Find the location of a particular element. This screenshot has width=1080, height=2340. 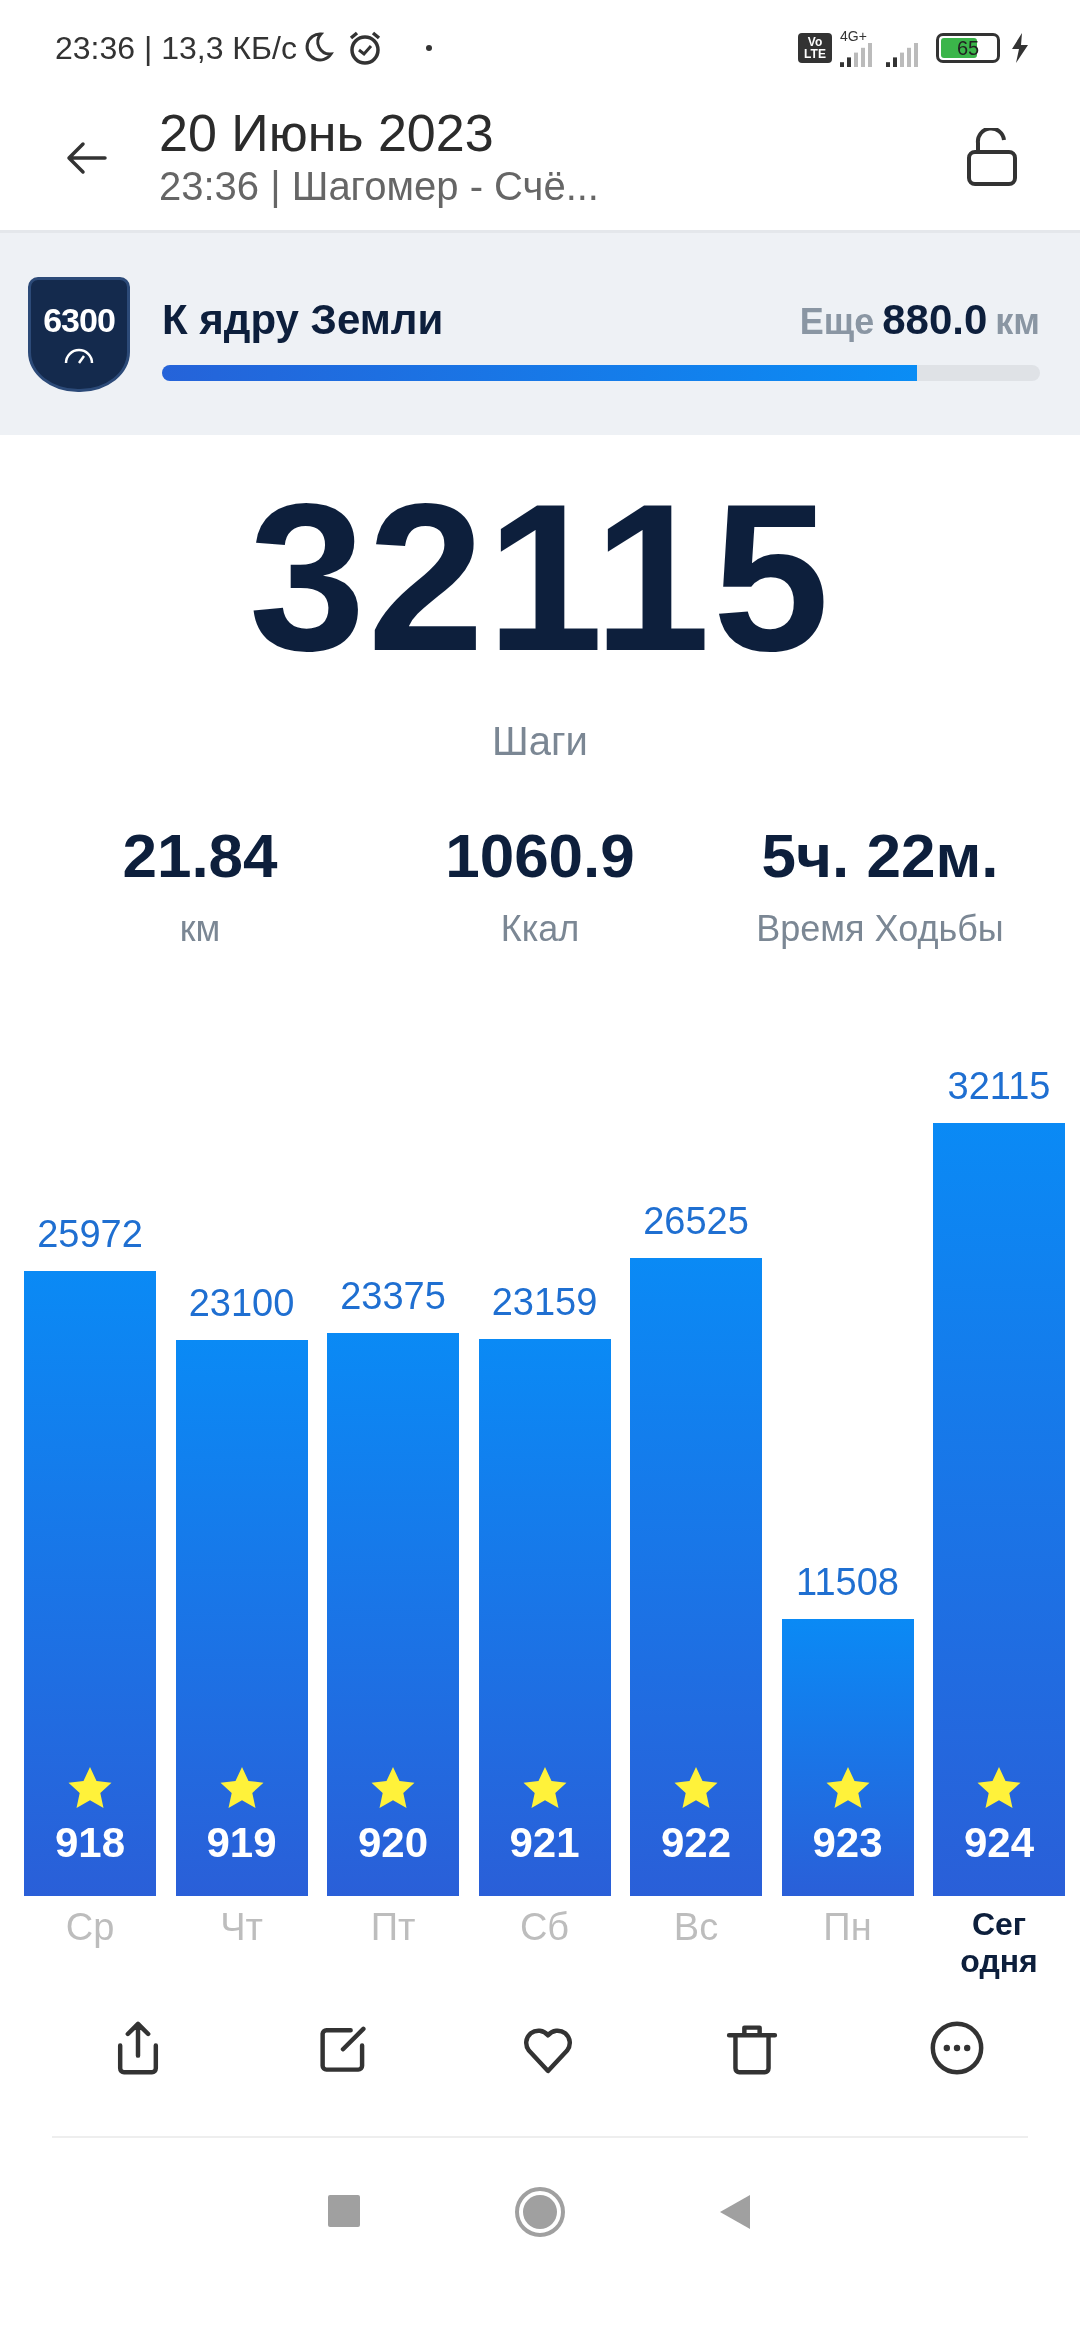

day-label: Чт is located at coordinates (241, 1928).